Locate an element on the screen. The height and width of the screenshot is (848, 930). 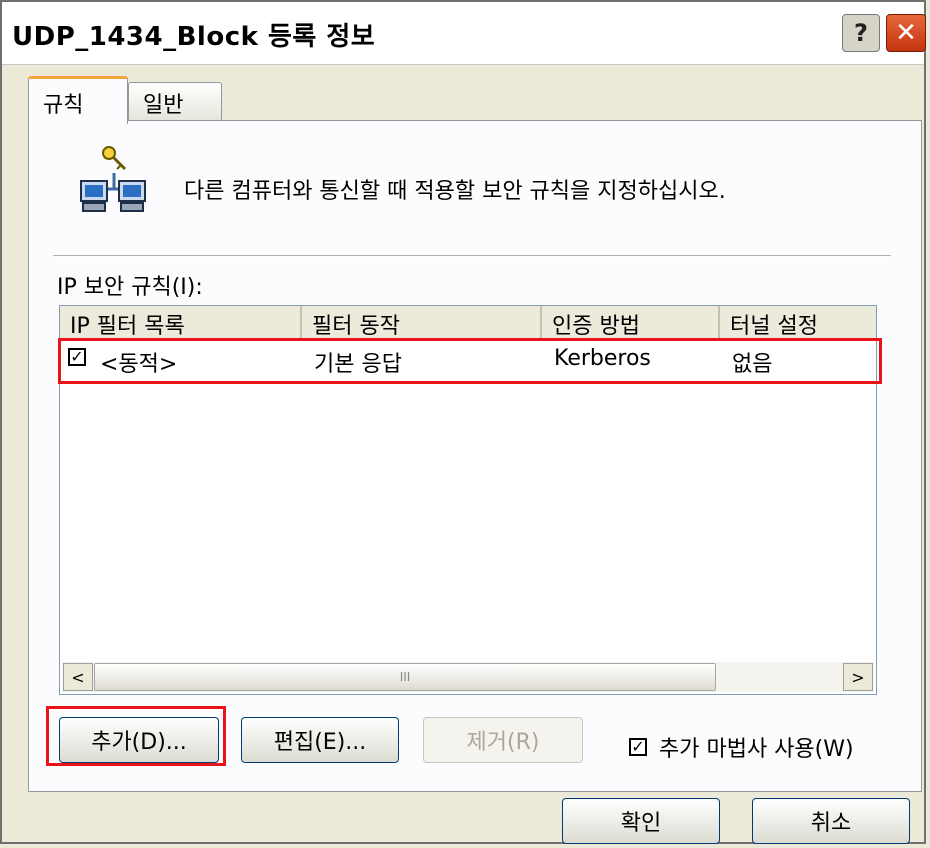
network-computers-key-icon is located at coordinates (113, 179).